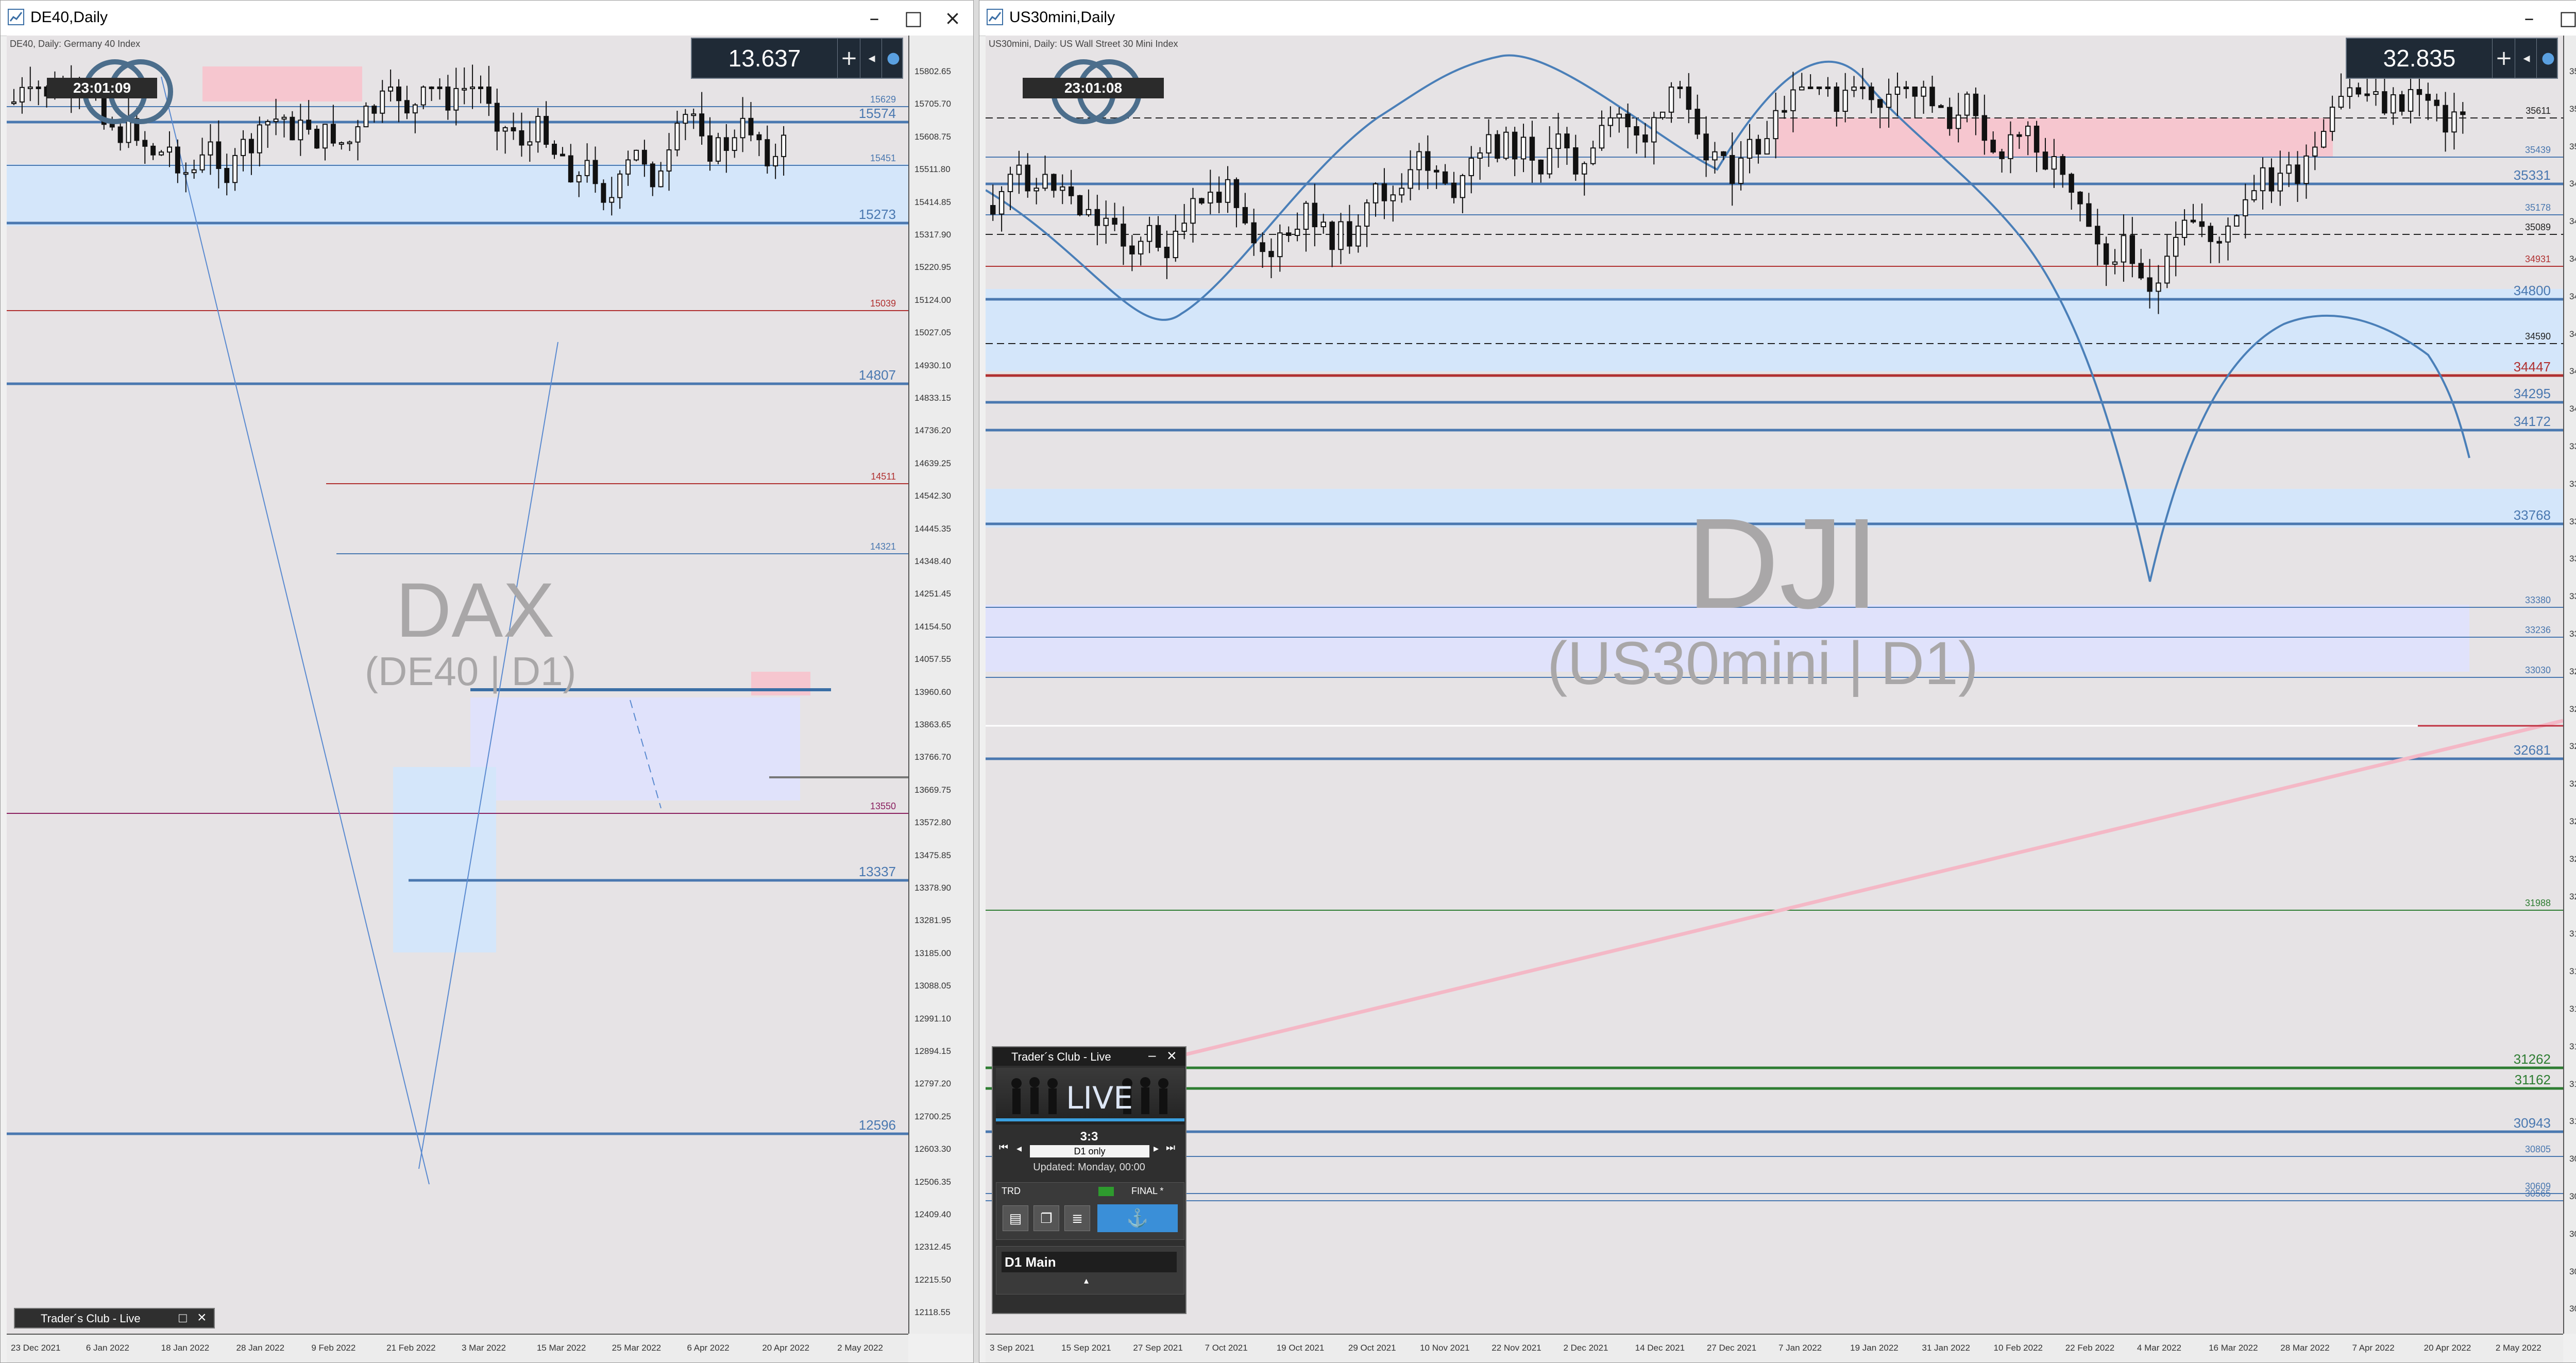  I want to click on y-axis-label: 14736.20, so click(932, 430).